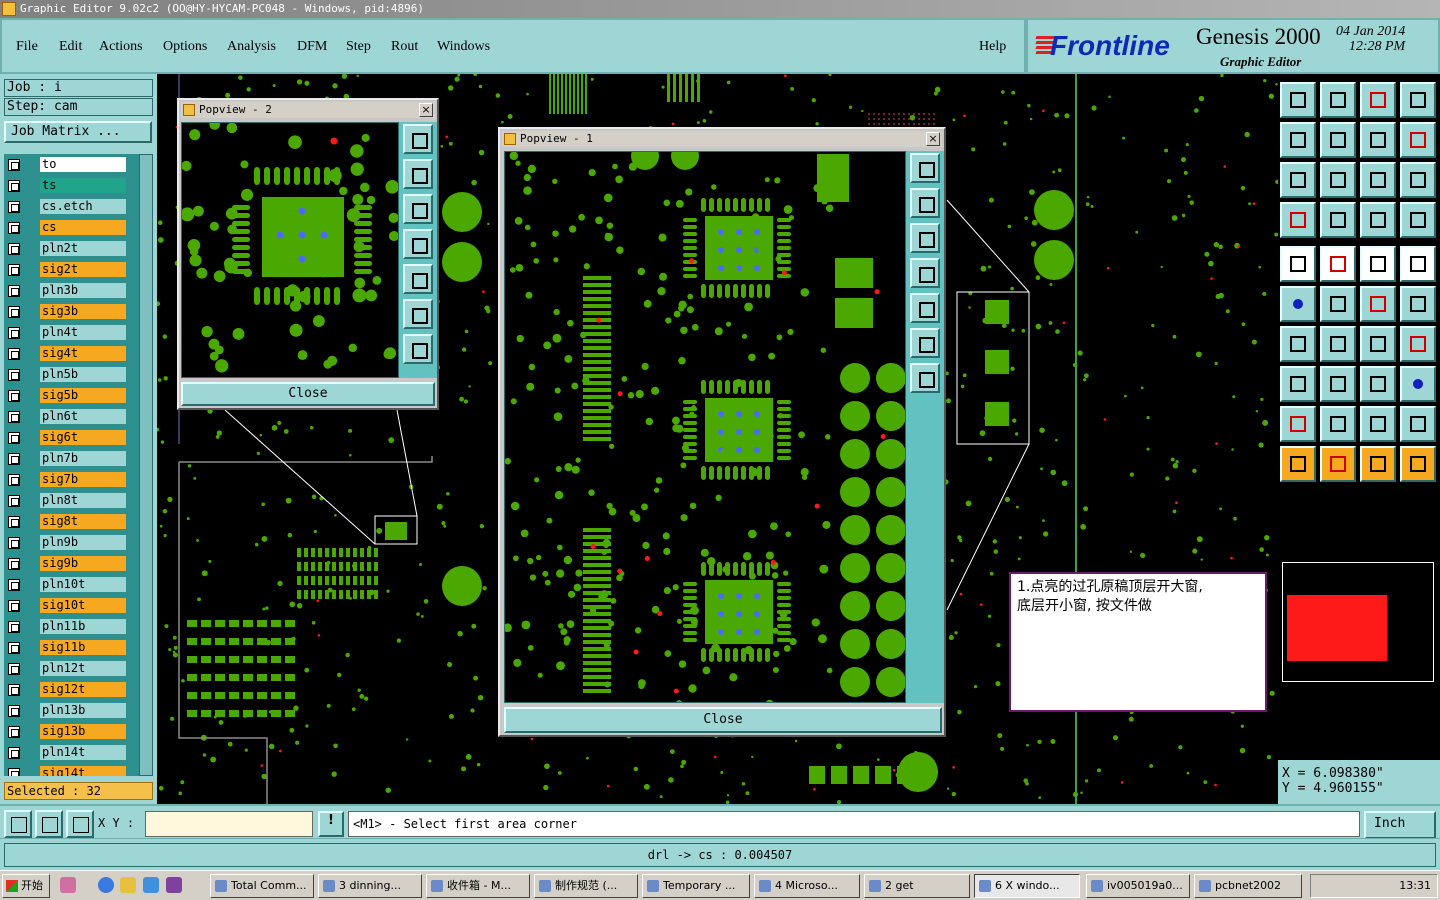  Describe the element at coordinates (723, 720) in the screenshot. I see `popview-1-close-button: Close` at that location.